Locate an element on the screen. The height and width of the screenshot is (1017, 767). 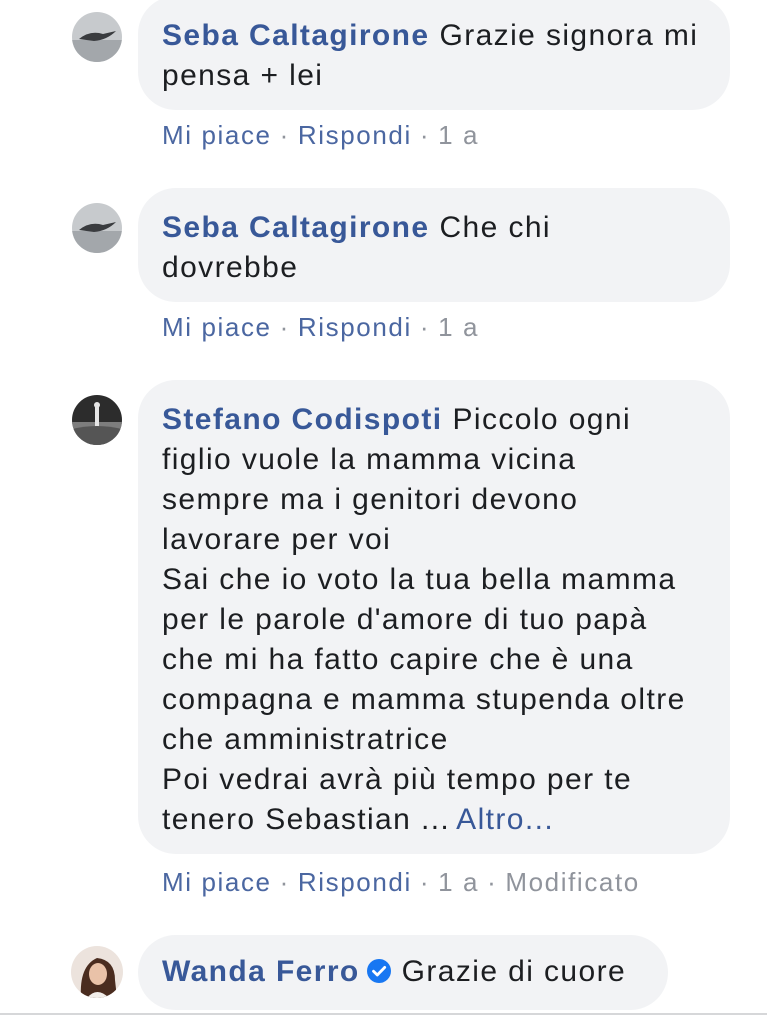
comment-text-line: Wanda Ferro Grazie di cuore is located at coordinates (403, 972).